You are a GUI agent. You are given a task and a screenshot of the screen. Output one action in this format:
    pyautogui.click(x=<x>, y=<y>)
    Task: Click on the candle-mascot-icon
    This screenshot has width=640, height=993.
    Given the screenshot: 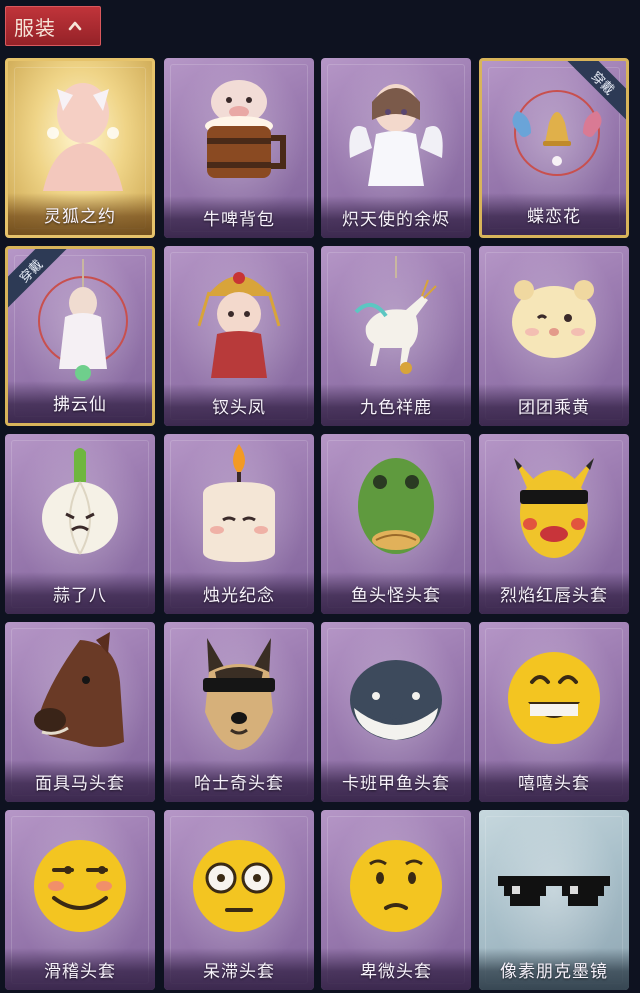 What is the action you would take?
    pyautogui.click(x=239, y=506)
    